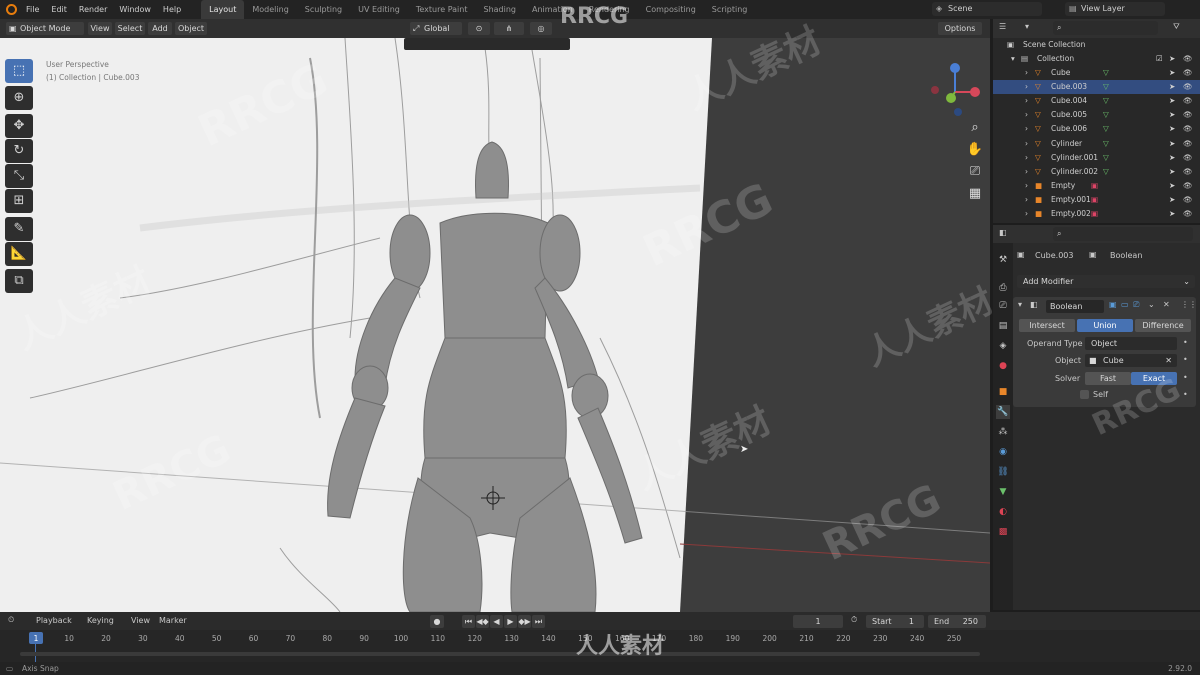  I want to click on rotate-tool-icon: ↻, so click(19, 151).